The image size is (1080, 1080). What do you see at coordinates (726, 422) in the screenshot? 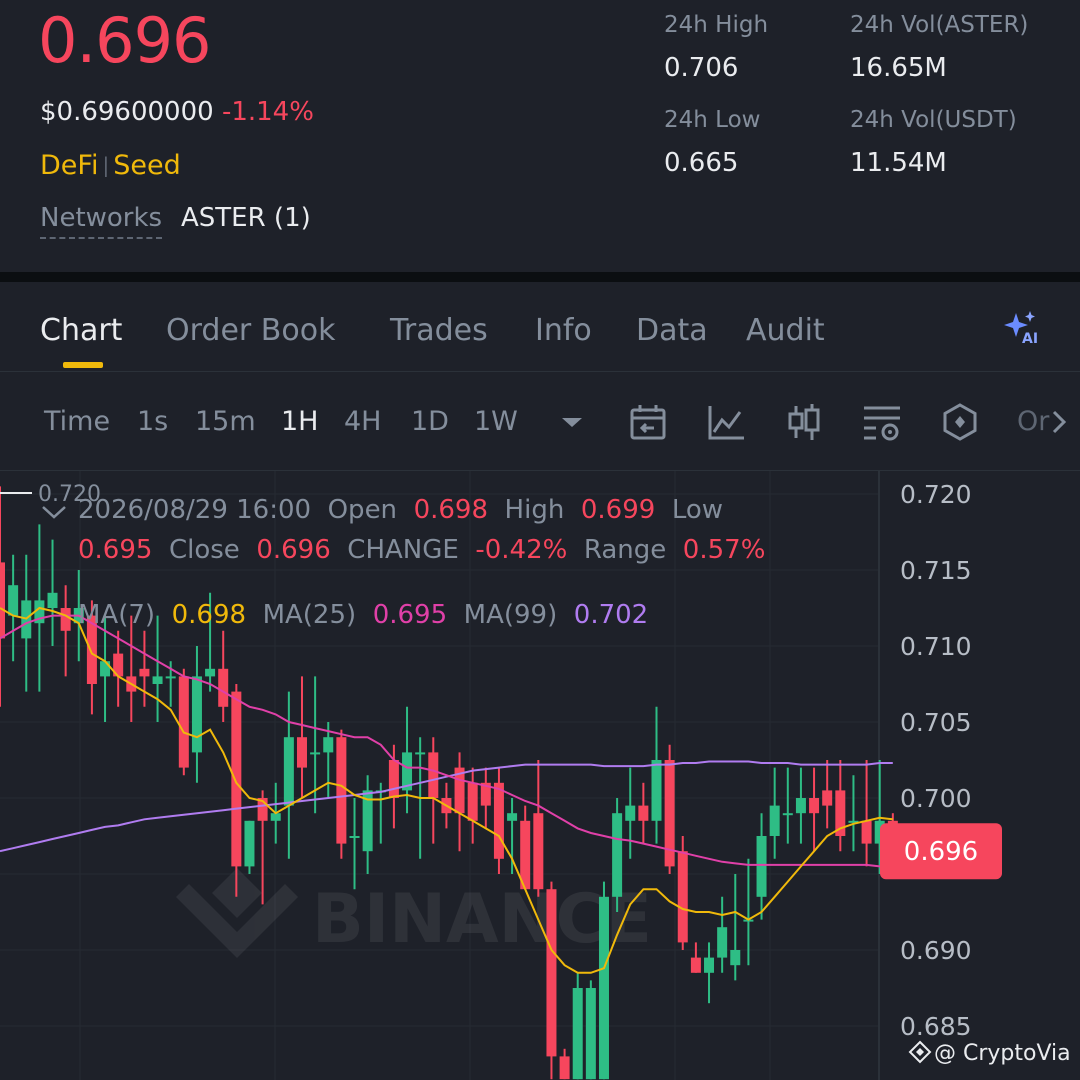
I see `line-chart-icon` at bounding box center [726, 422].